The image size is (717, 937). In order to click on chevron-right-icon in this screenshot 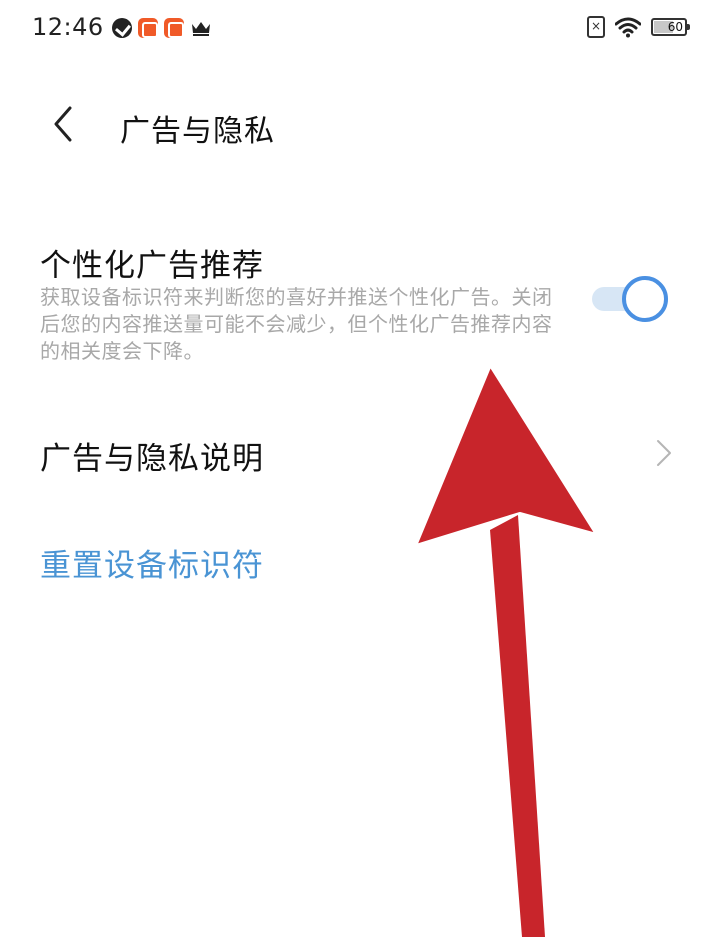, I will do `click(664, 453)`.